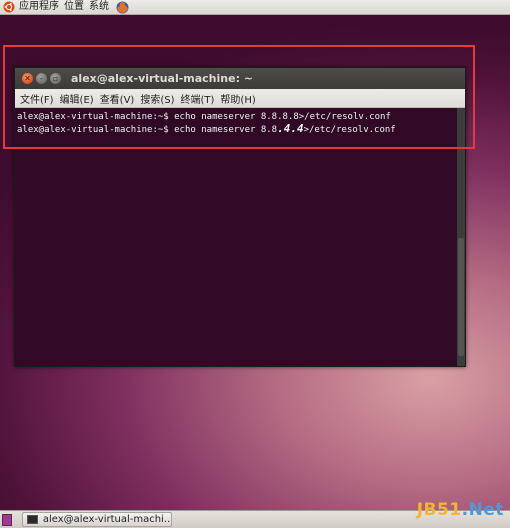 Image resolution: width=510 pixels, height=528 pixels. I want to click on minimize-button: –, so click(41, 78).